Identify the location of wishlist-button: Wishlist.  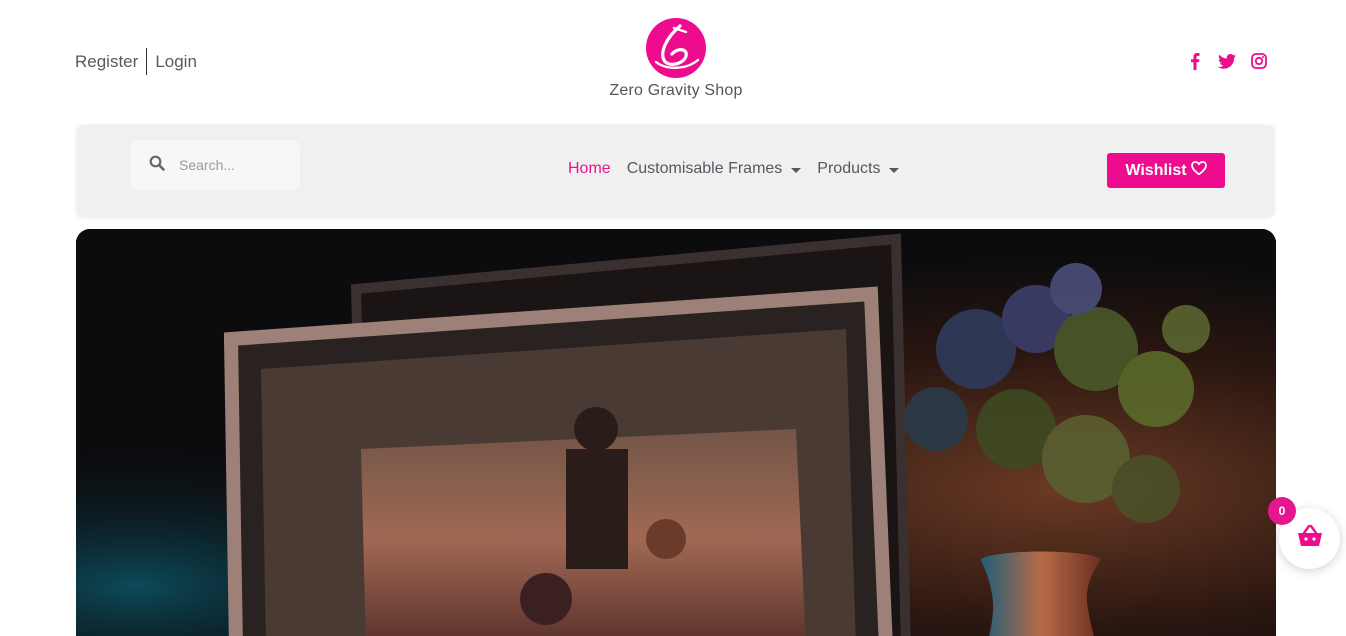
(1166, 170).